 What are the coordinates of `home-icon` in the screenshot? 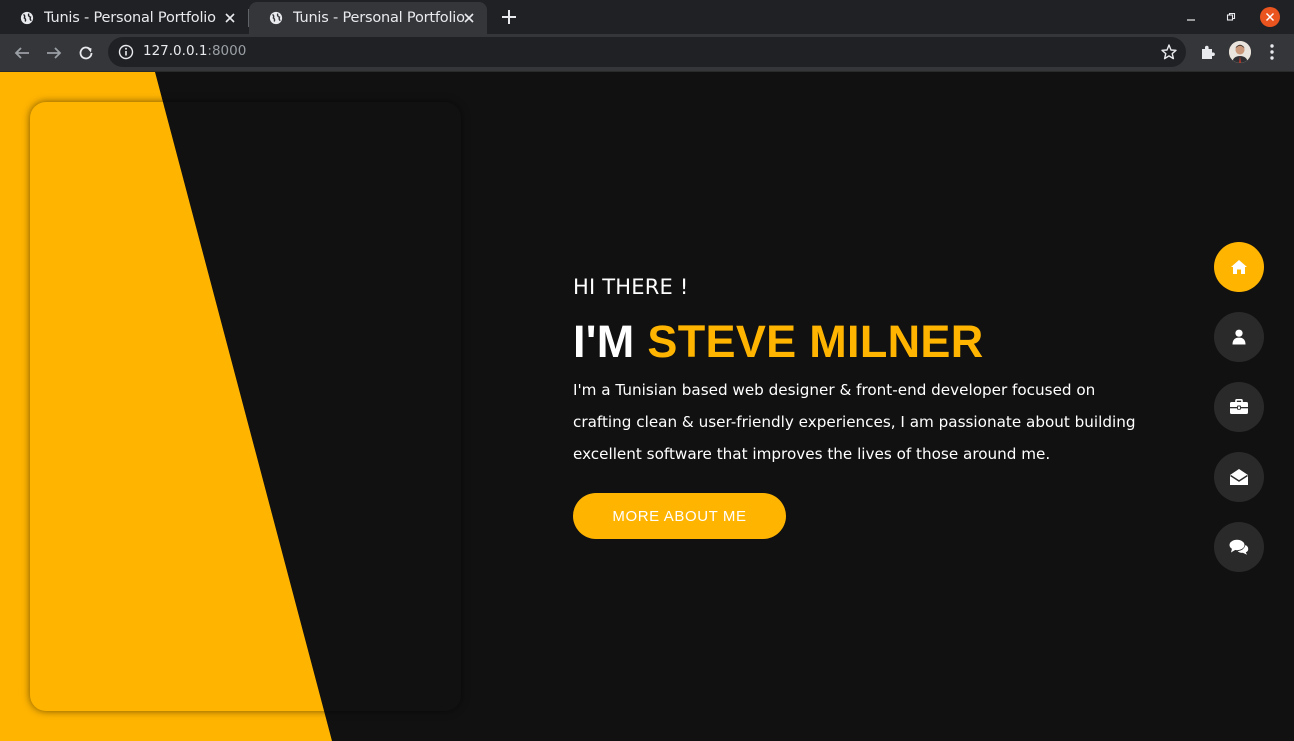 It's located at (1239, 267).